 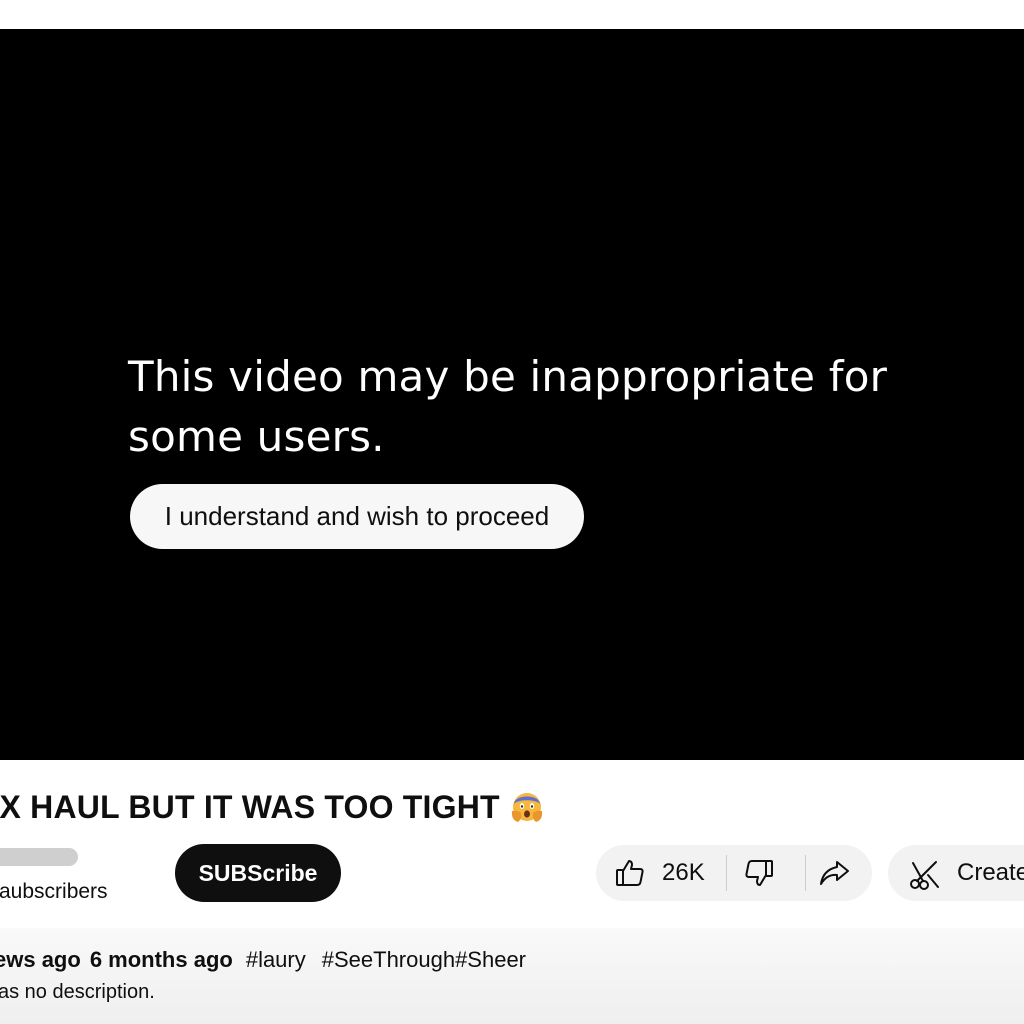 What do you see at coordinates (956, 873) in the screenshot?
I see `create-button: Create` at bounding box center [956, 873].